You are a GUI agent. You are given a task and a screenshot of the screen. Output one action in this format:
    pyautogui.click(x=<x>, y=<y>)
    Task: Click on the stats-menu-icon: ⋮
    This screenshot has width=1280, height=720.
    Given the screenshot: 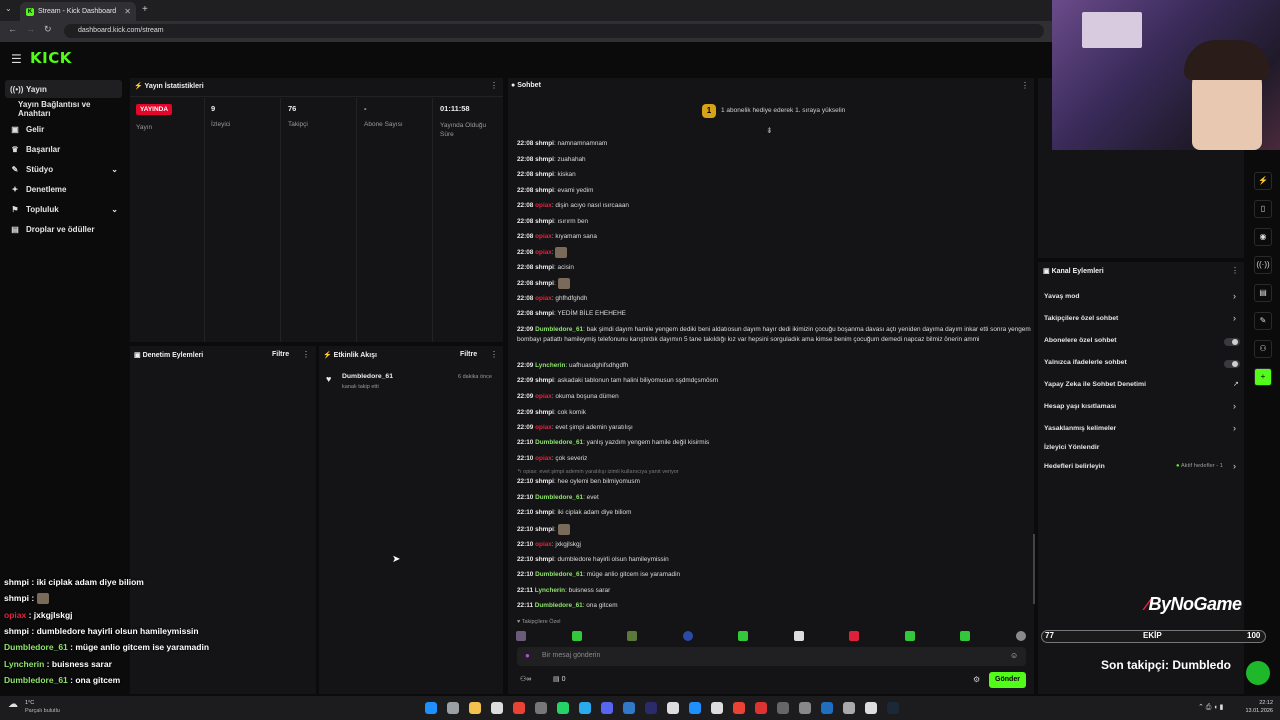 What is the action you would take?
    pyautogui.click(x=494, y=85)
    